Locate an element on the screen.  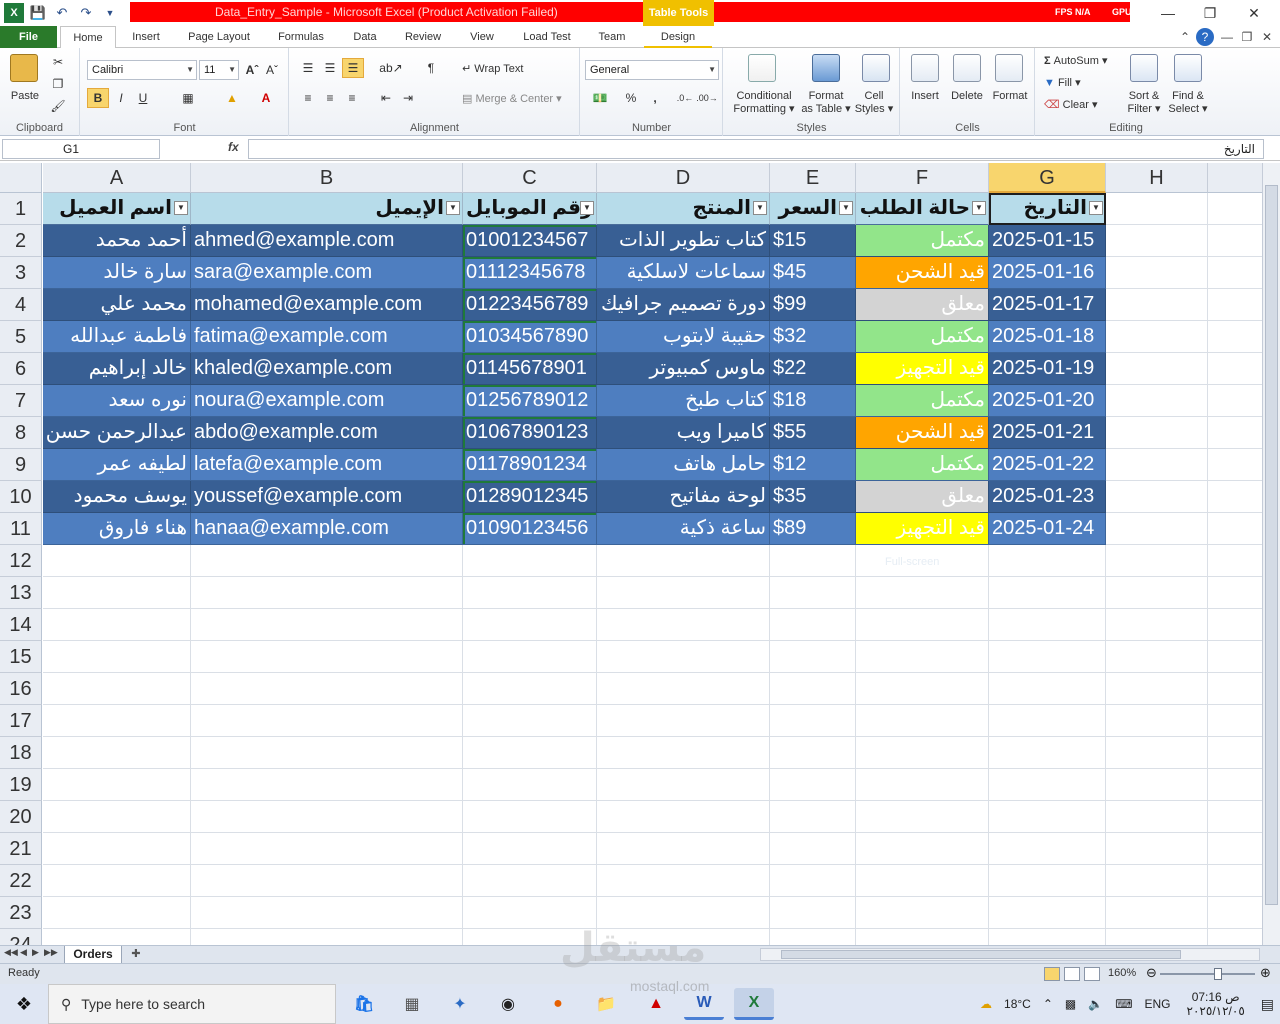
font-color-icon: A is located at coordinates (266, 98).